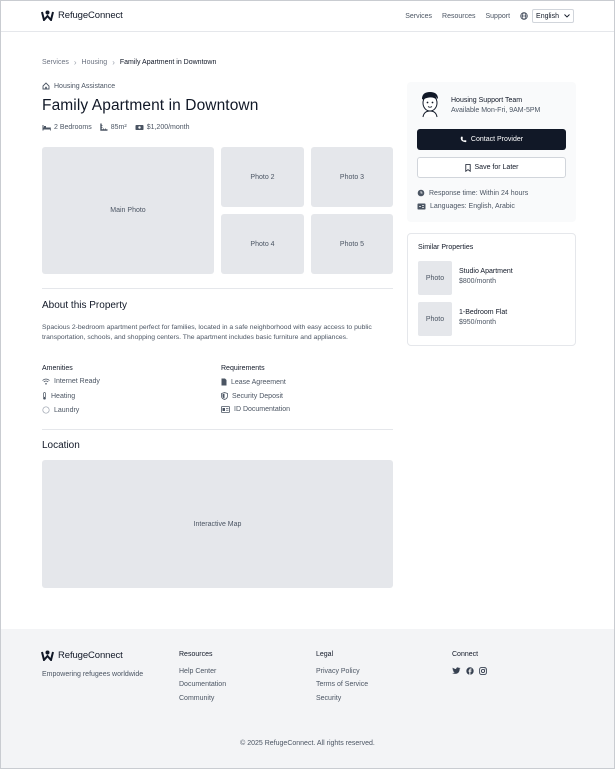 This screenshot has width=615, height=769. Describe the element at coordinates (47, 15) in the screenshot. I see `refuge-logo-icon` at that location.